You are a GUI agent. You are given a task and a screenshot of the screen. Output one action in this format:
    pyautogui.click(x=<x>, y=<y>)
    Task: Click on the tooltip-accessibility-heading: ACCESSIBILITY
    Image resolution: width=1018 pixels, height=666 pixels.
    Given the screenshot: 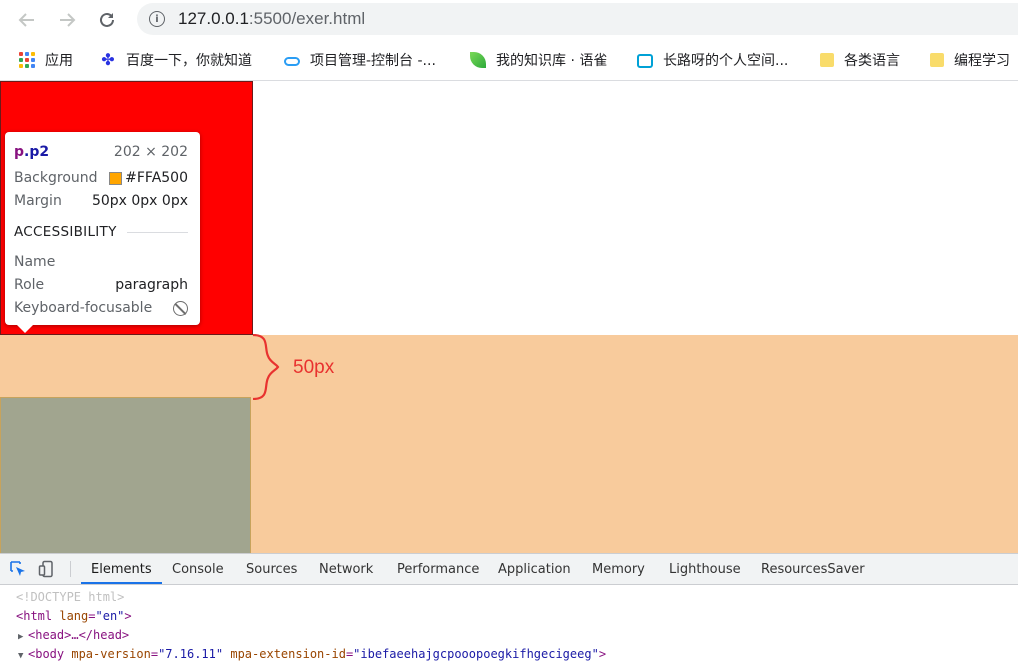 What is the action you would take?
    pyautogui.click(x=101, y=232)
    